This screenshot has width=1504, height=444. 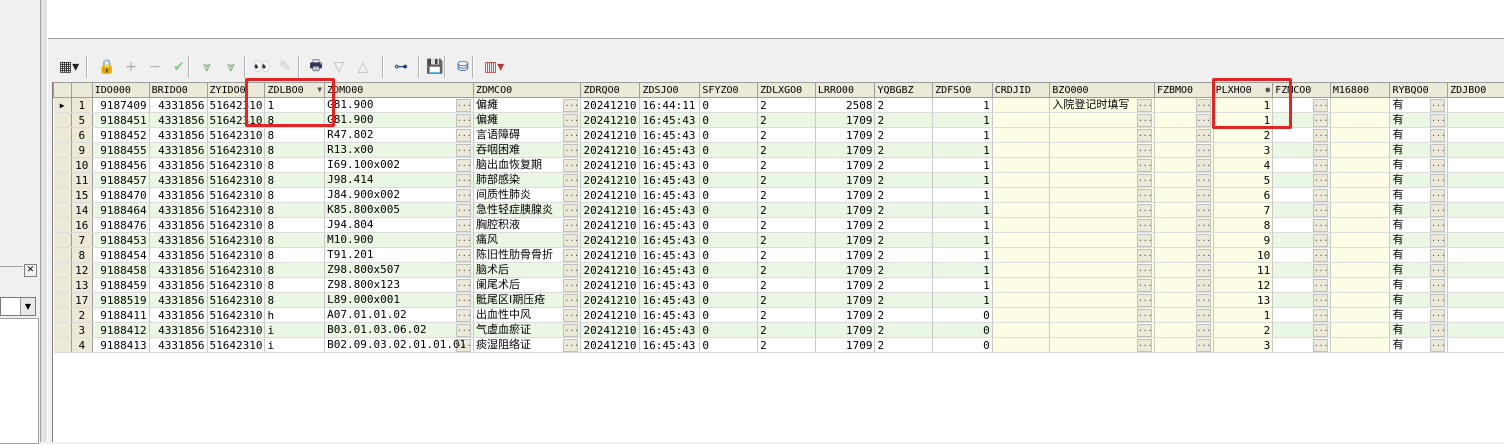 I want to click on cell-zdfso0: 0, so click(x=963, y=345).